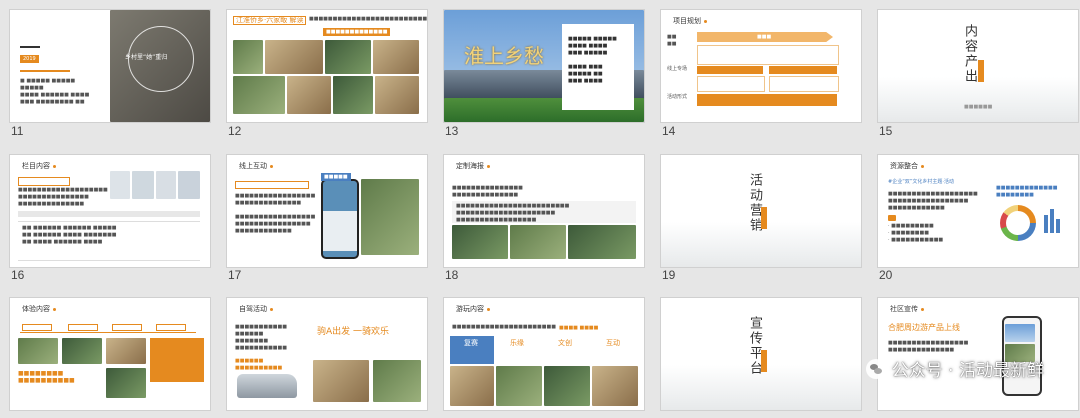  I want to click on slide-20-subtitle: #企业“双”文化乡村主题·活动, so click(921, 182).